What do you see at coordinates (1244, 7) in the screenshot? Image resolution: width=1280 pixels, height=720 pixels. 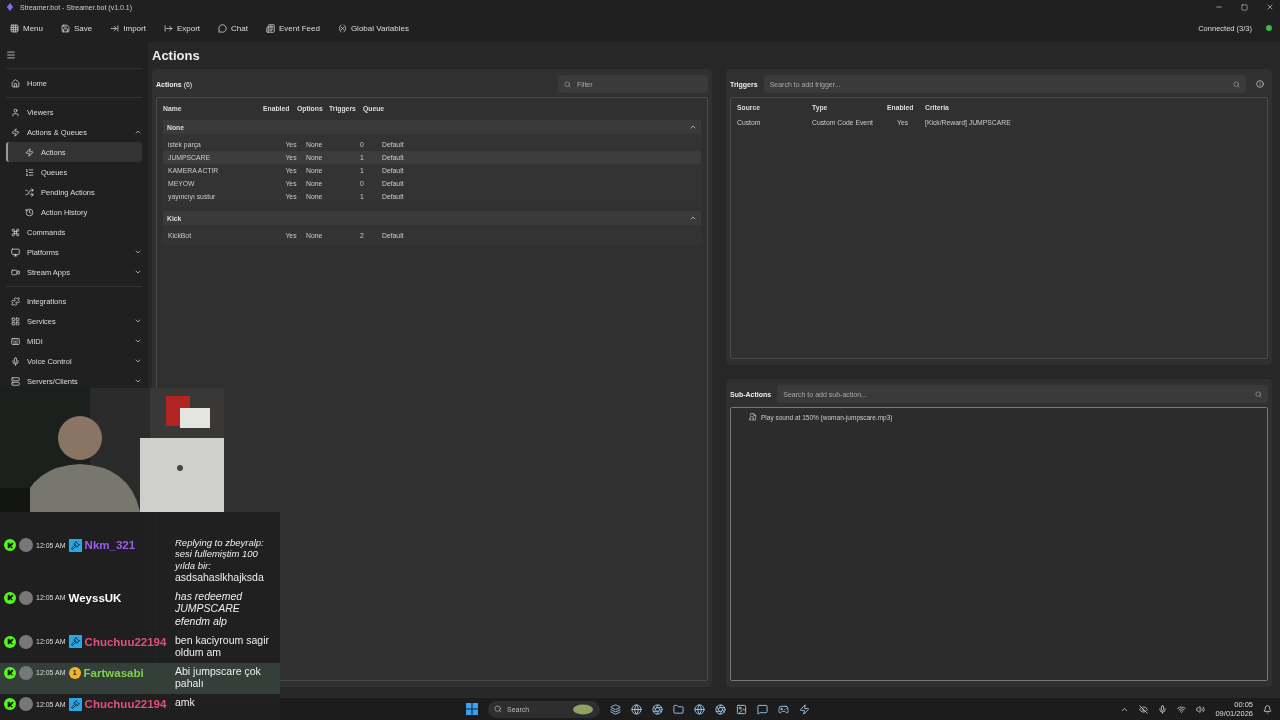 I see `maximize-icon` at bounding box center [1244, 7].